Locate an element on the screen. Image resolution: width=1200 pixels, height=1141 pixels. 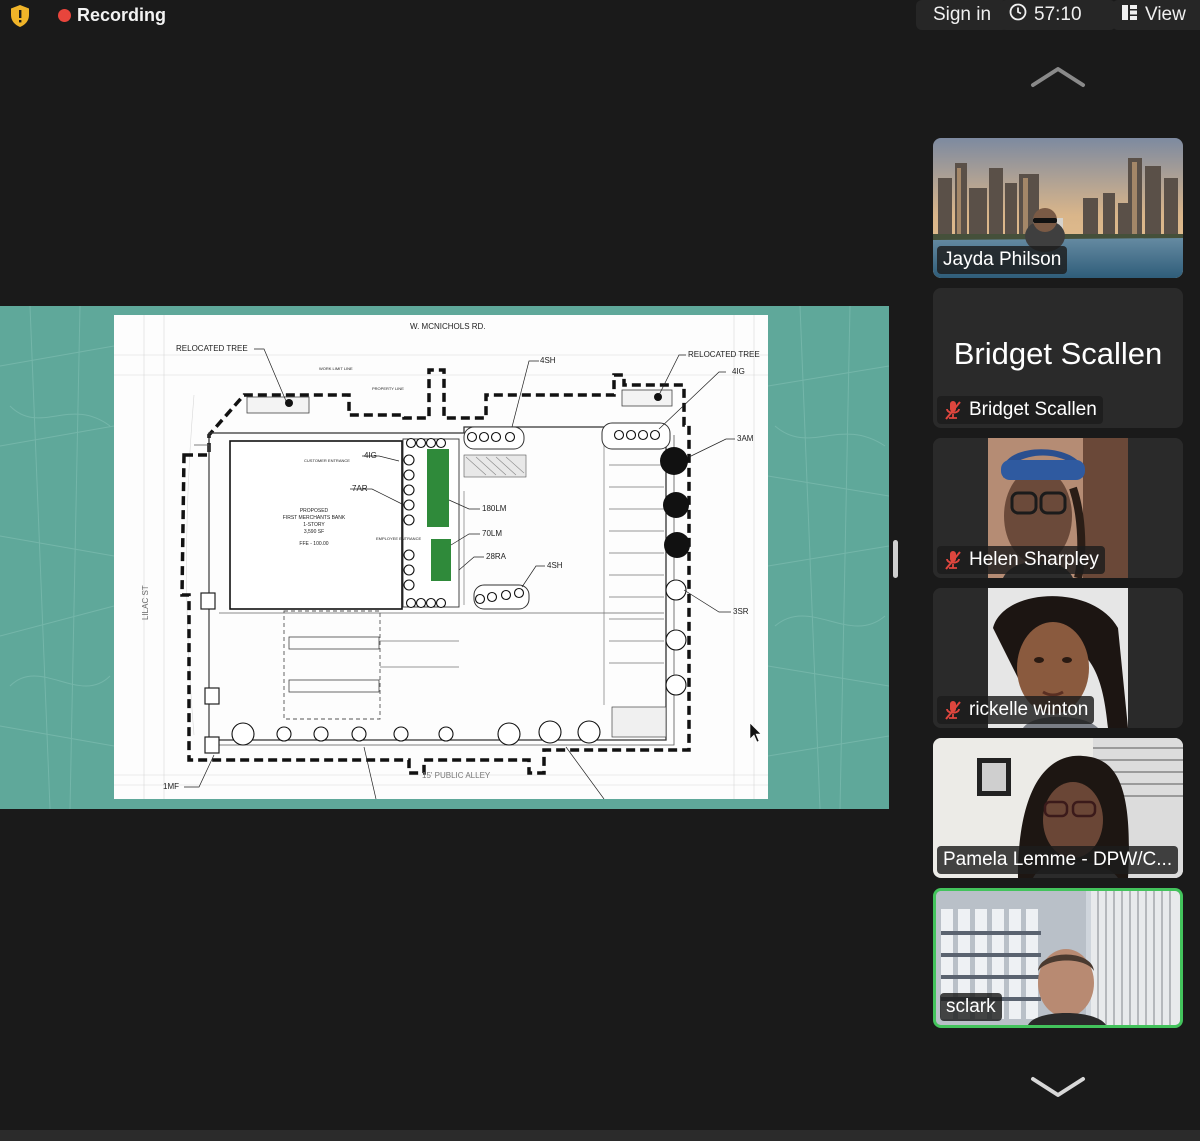
participant-display-name: Bridget Scallen is located at coordinates (1058, 353).